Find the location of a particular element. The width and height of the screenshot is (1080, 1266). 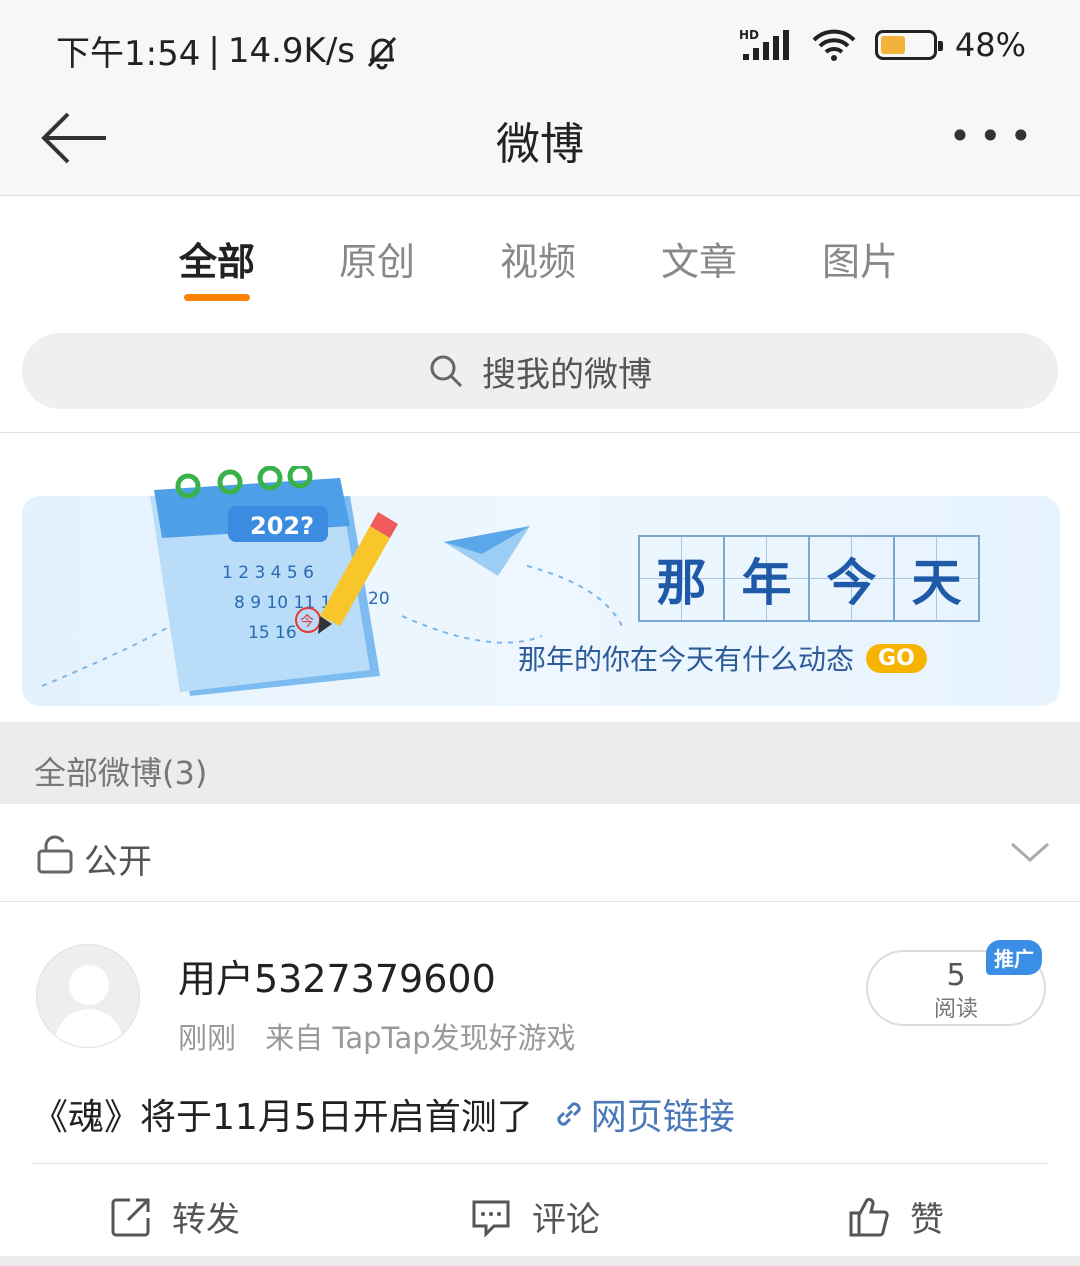

avatar is located at coordinates (88, 996).